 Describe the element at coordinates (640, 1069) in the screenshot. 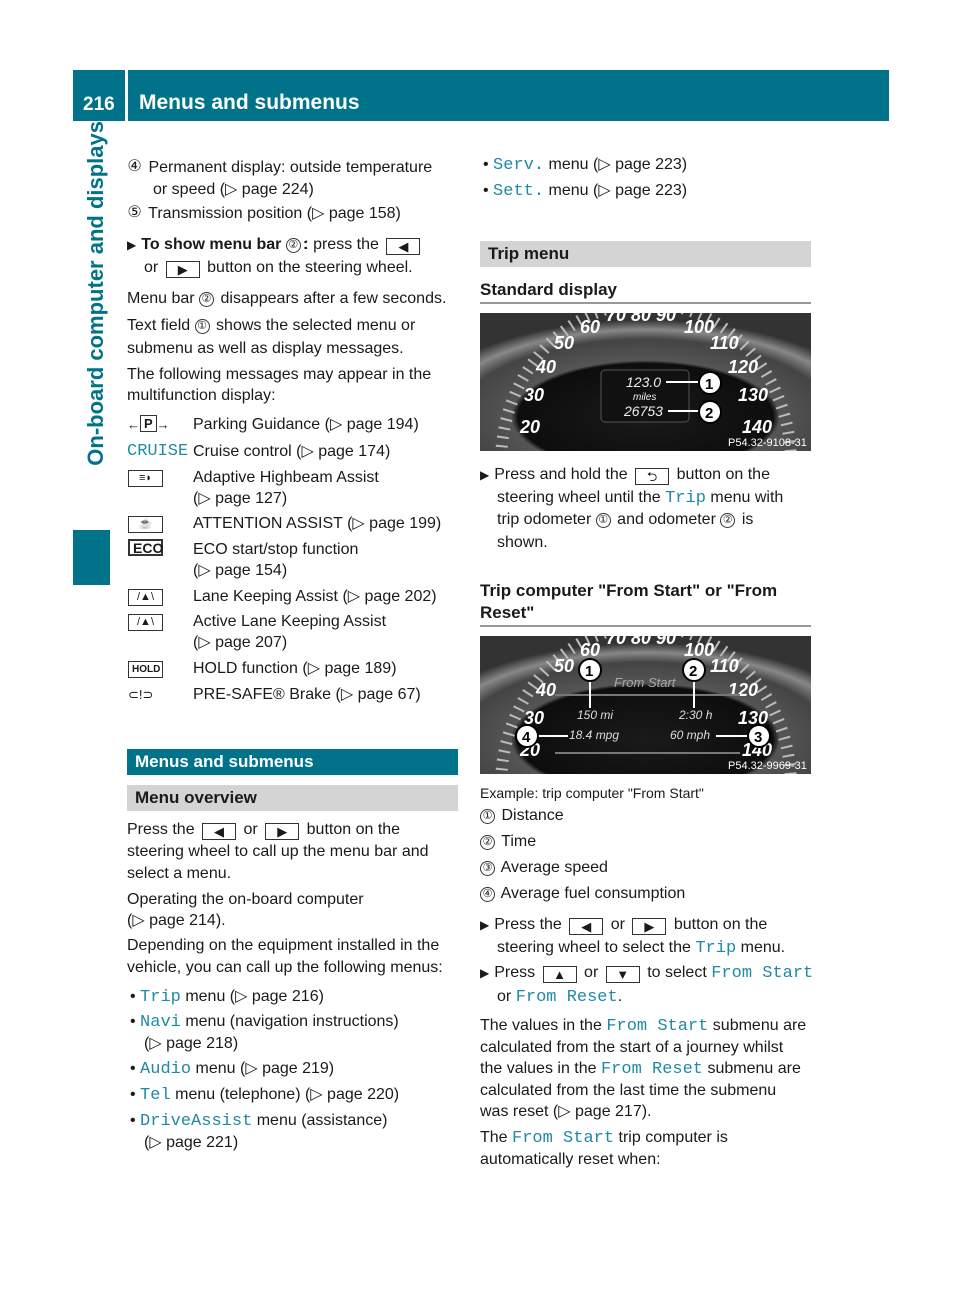

I see `paragraph: the values in the From Reset submenu are` at that location.